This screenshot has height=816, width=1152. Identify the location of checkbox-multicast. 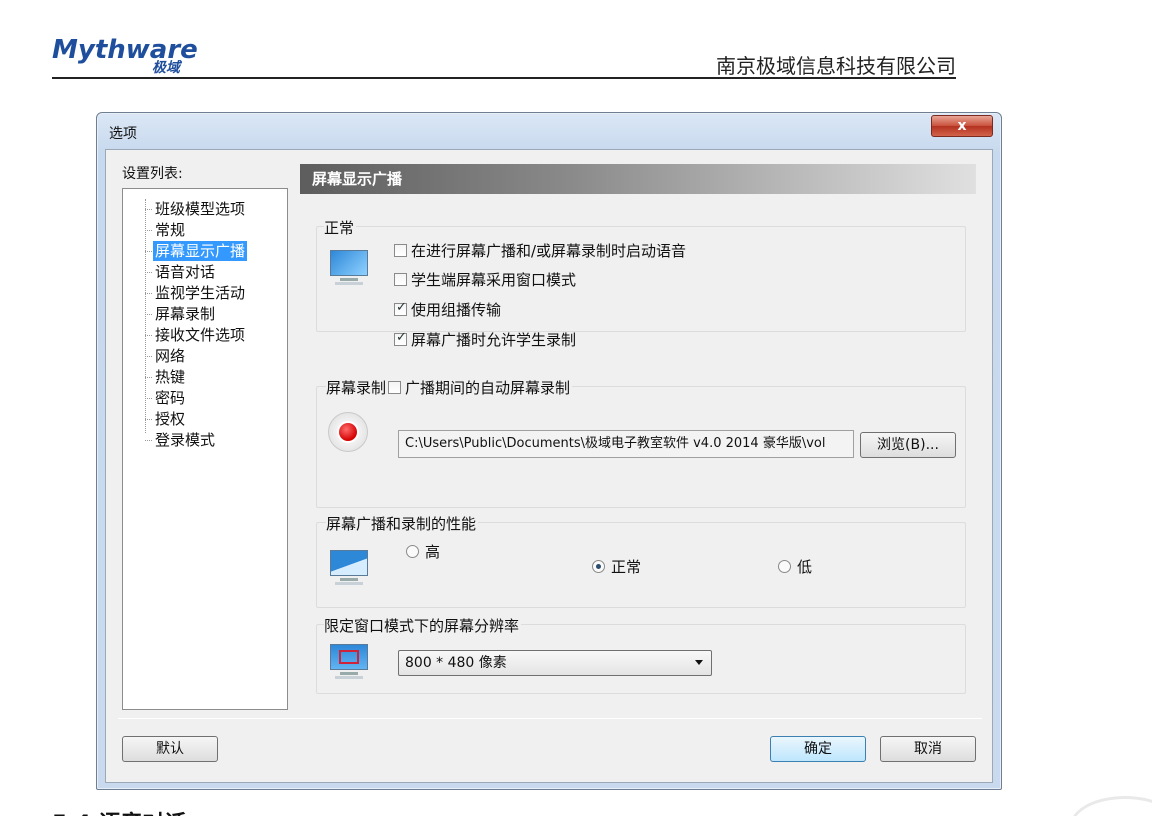
(400, 308).